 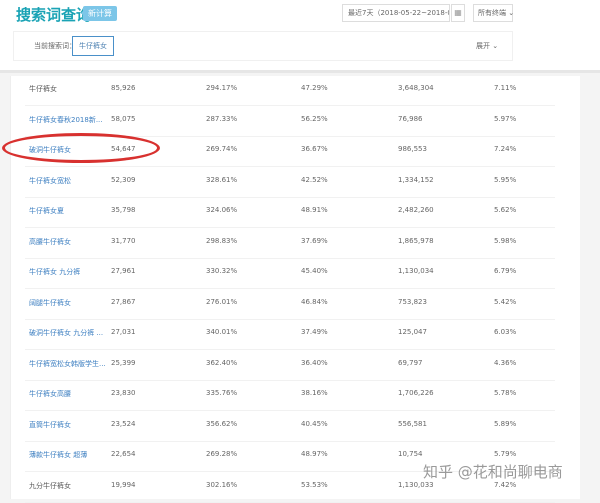 What do you see at coordinates (410, 362) in the screenshot?
I see `table-cell: 69,797` at bounding box center [410, 362].